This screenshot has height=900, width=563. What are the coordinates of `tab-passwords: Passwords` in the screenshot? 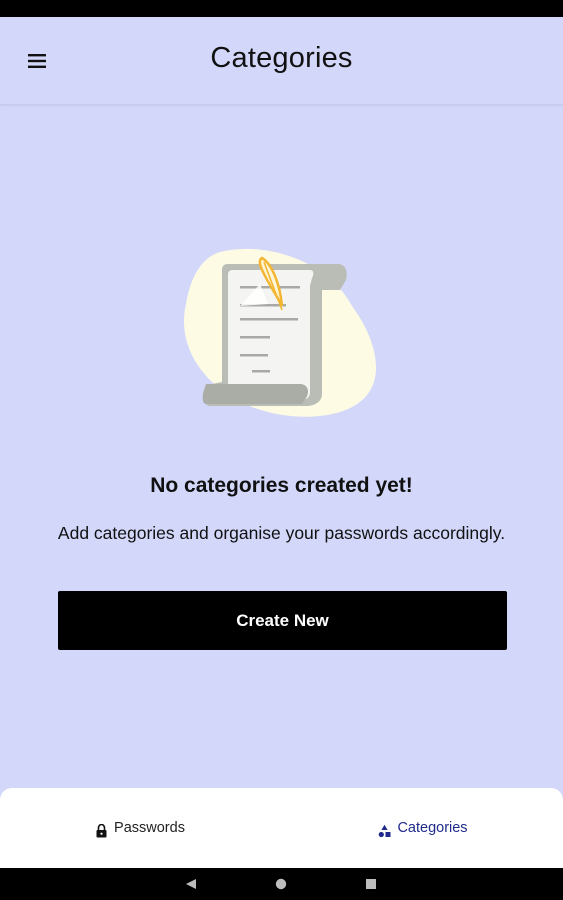 It's located at (140, 828).